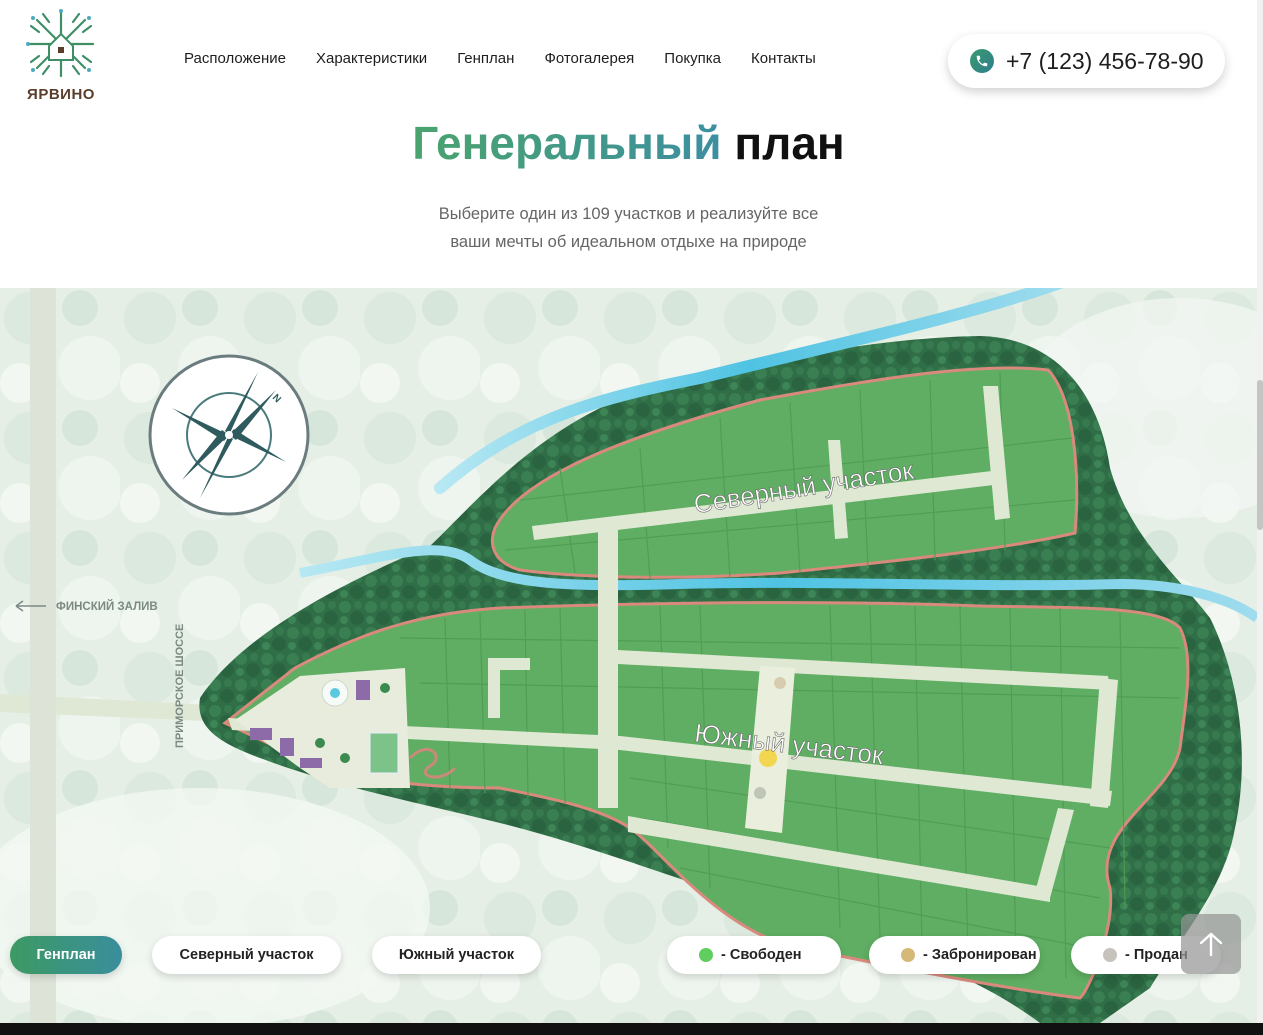 The width and height of the screenshot is (1263, 1035). What do you see at coordinates (761, 955) in the screenshot?
I see `legend-free-label: - Свободен` at bounding box center [761, 955].